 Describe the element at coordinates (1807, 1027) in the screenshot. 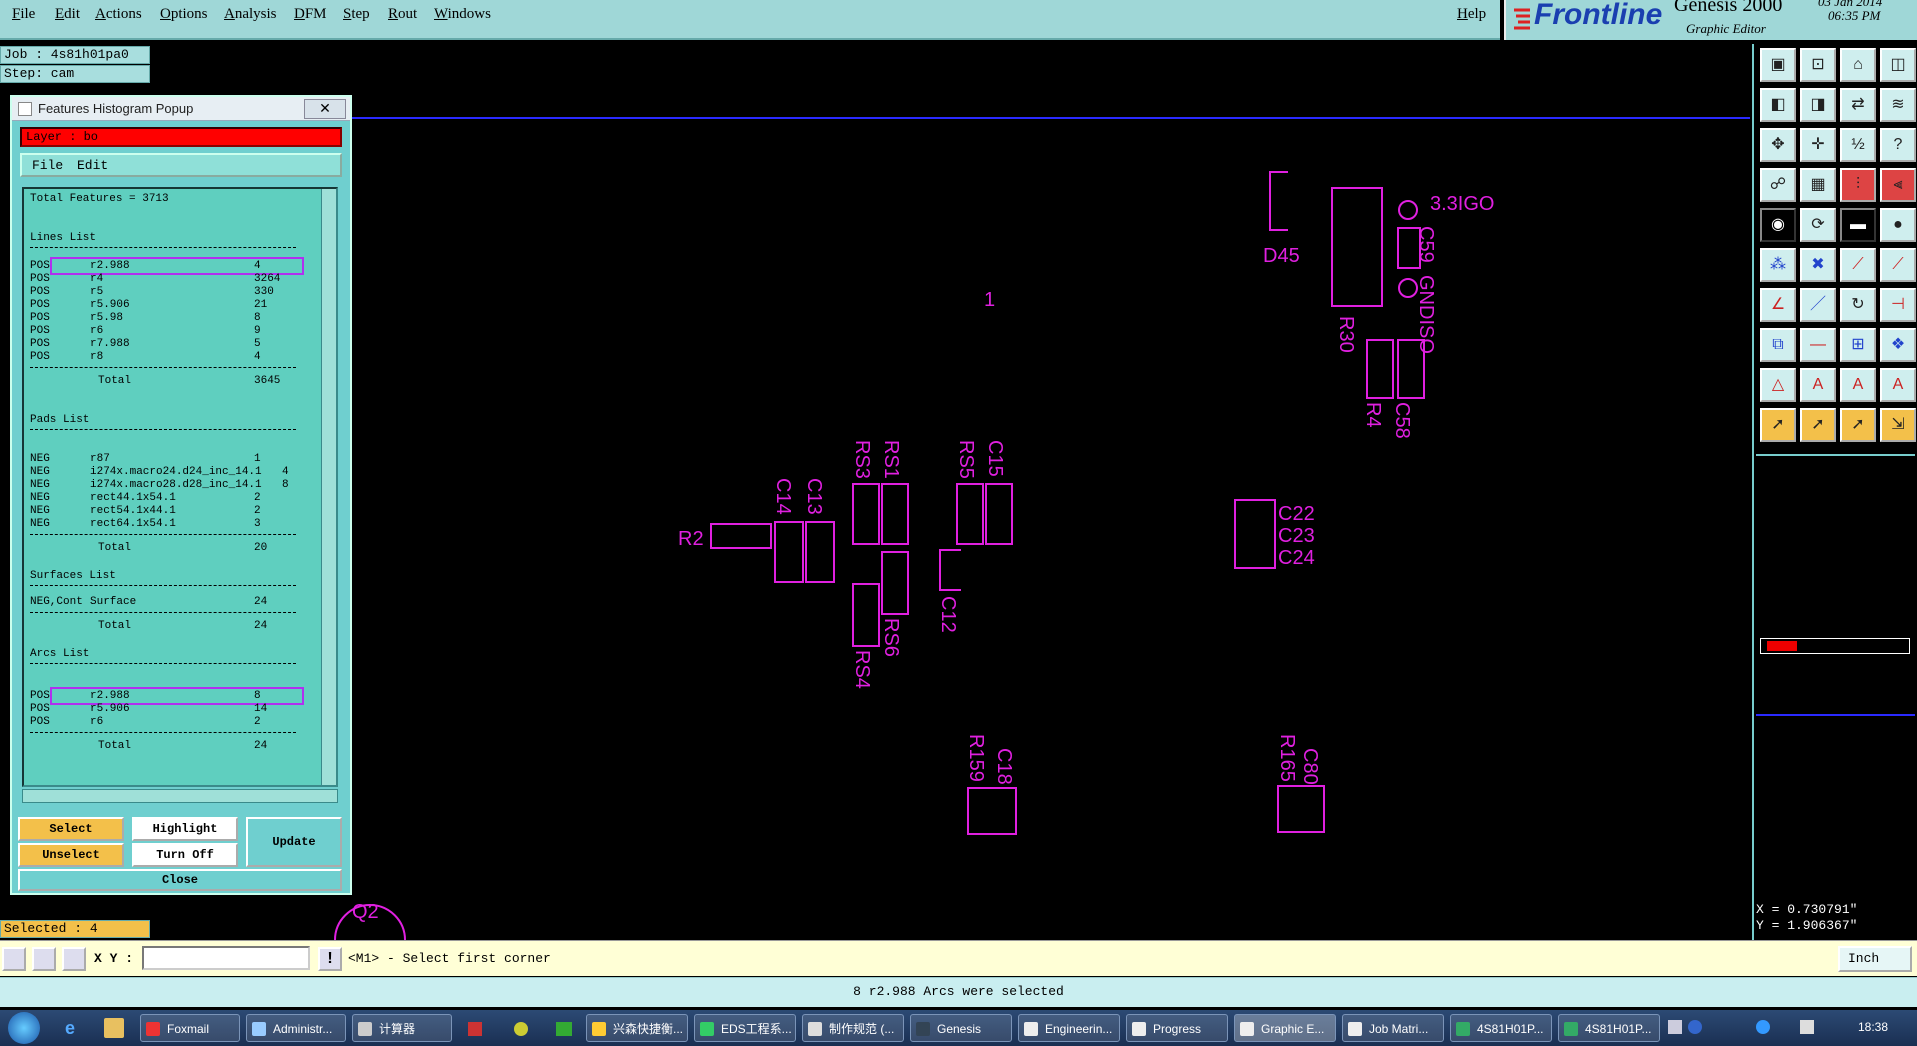

I see `volume-icon` at that location.